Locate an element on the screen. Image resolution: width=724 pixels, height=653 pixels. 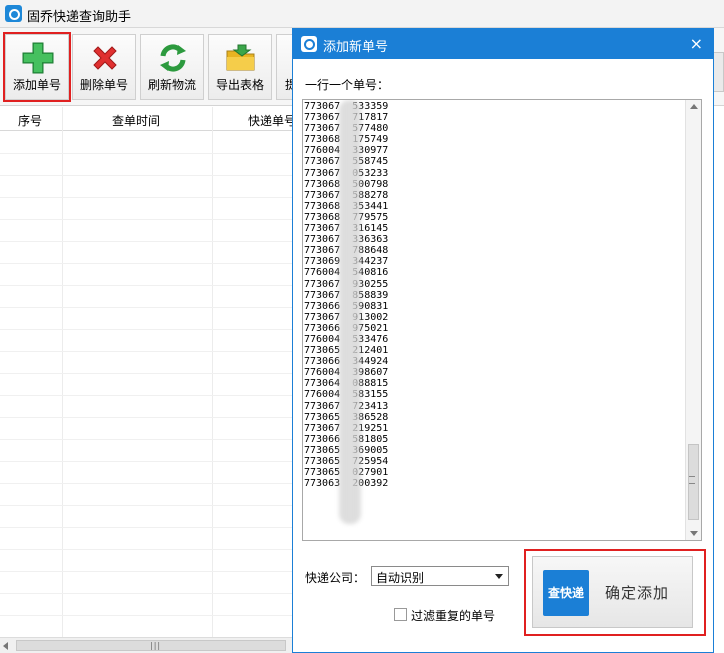
column-header-index: 序号 is located at coordinates (30, 120).